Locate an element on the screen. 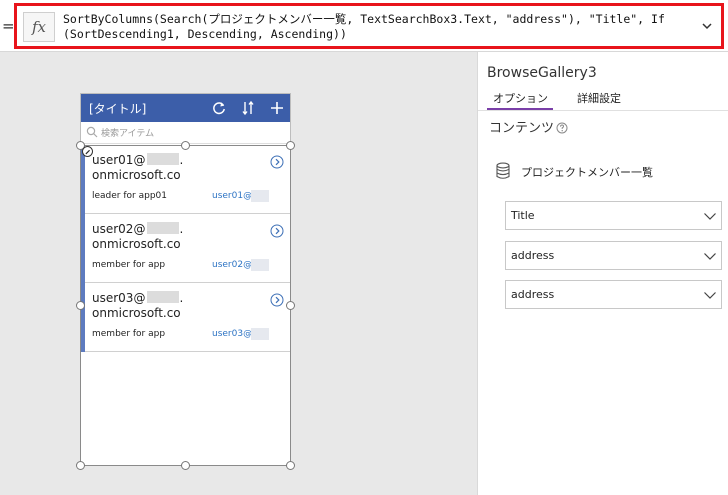 The height and width of the screenshot is (495, 728). item-subtitle: leader for app01 is located at coordinates (129, 196).